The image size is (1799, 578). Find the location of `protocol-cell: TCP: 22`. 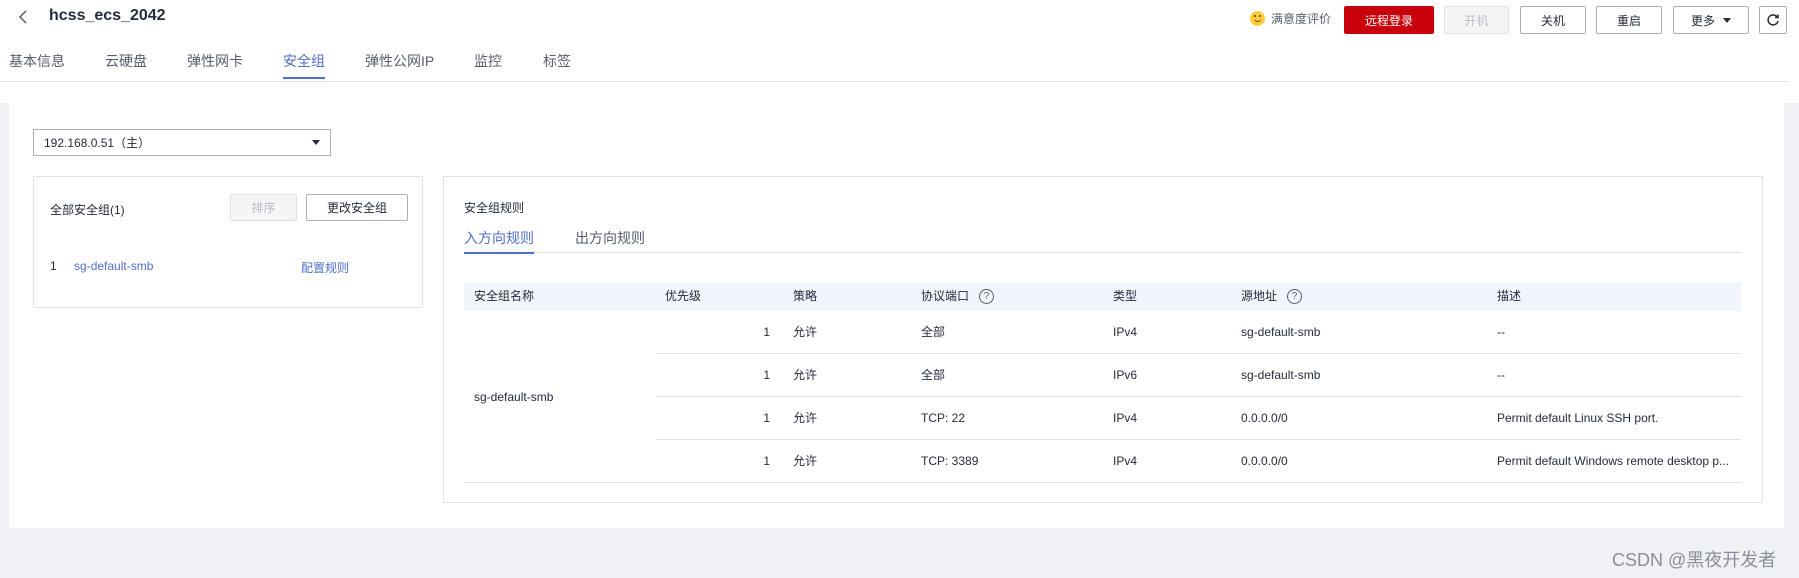

protocol-cell: TCP: 22 is located at coordinates (943, 418).